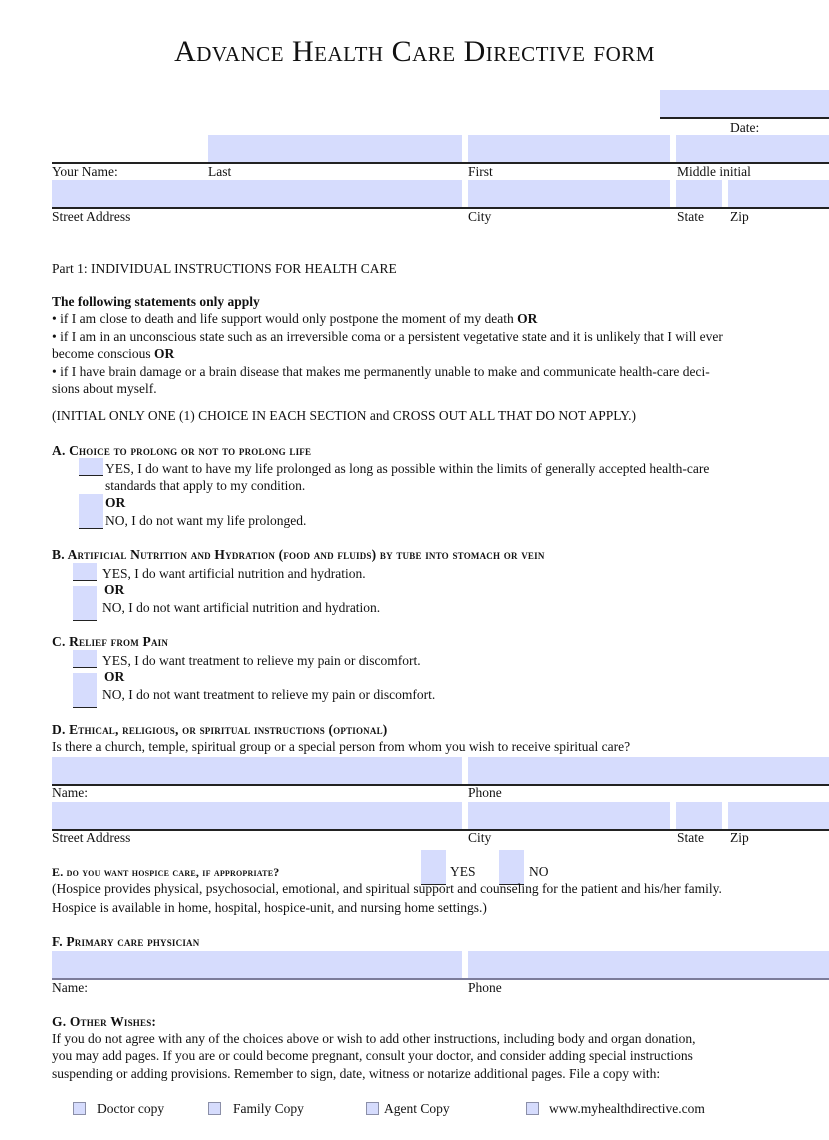 The width and height of the screenshot is (829, 1140). I want to click on physician-name-field, so click(257, 964).